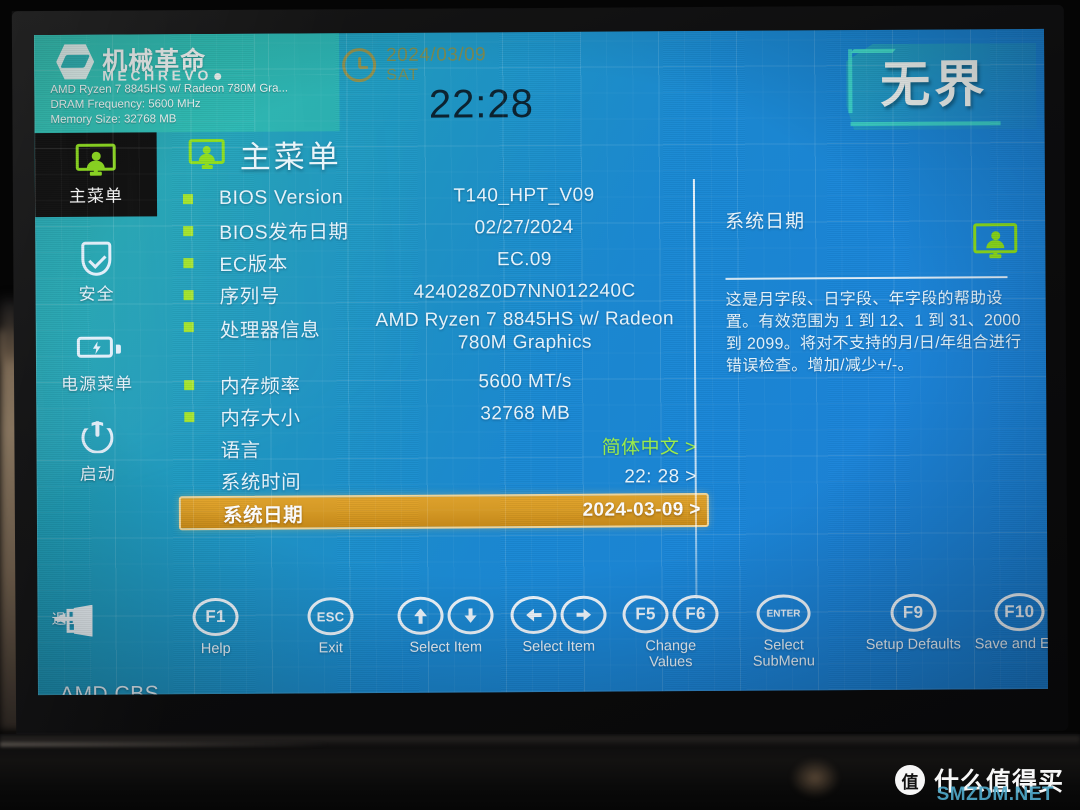 The image size is (1080, 810). I want to click on arrow-left-icon, so click(533, 615).